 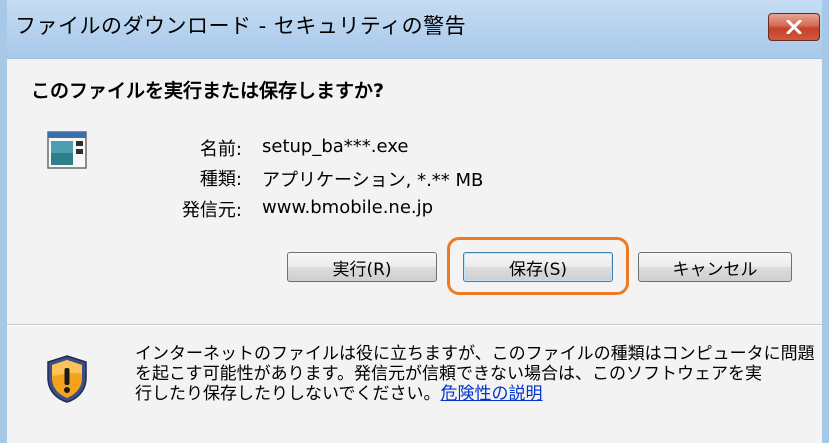 What do you see at coordinates (373, 180) in the screenshot?
I see `file-type-value: アプリケーション, *.** MB` at bounding box center [373, 180].